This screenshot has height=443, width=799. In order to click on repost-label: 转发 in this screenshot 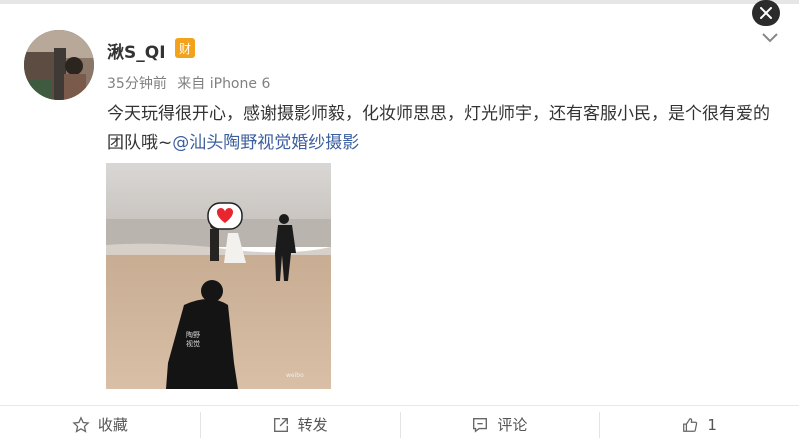, I will do `click(312, 425)`.